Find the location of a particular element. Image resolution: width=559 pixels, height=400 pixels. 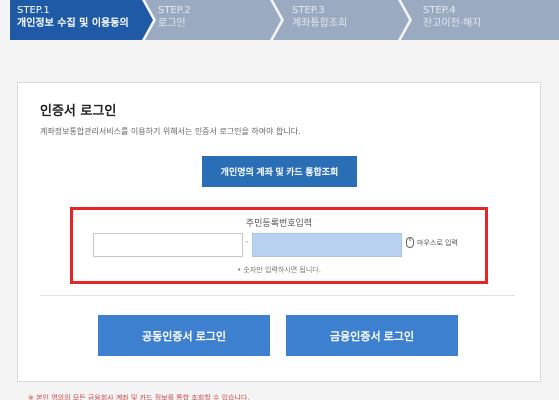

page-title: 인증서 로그인 is located at coordinates (78, 111).